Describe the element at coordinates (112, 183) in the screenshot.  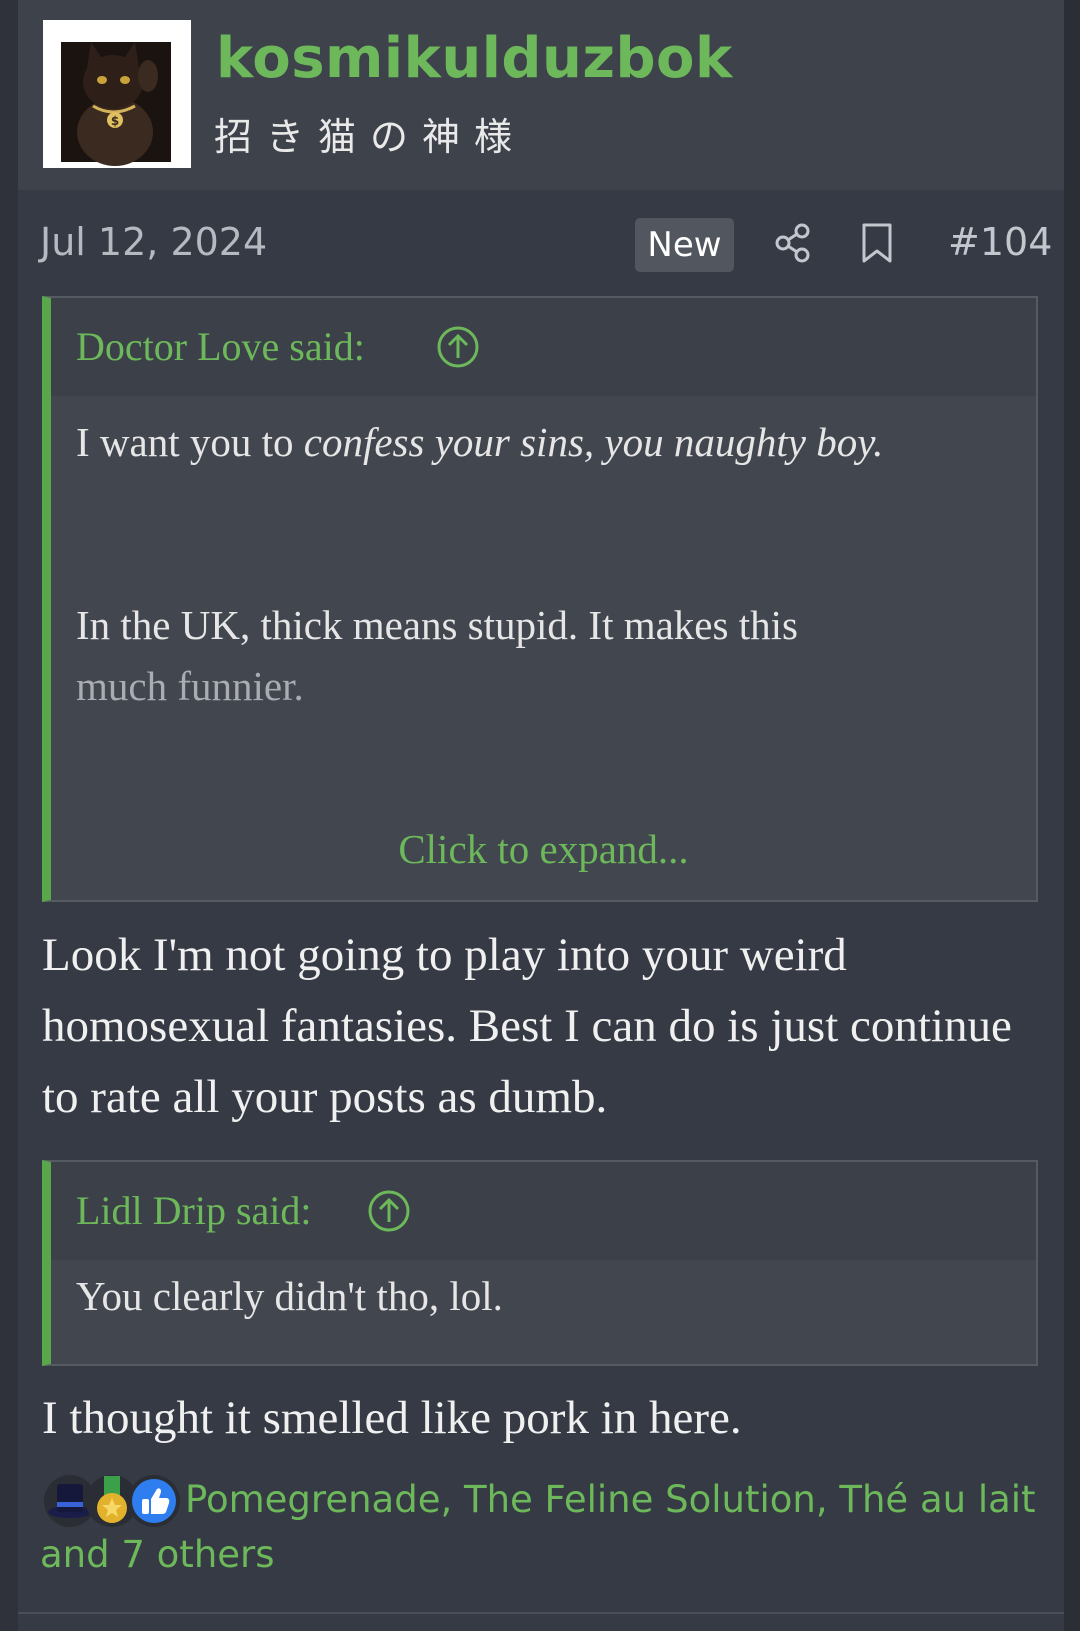
I see `avatar-pointer` at that location.